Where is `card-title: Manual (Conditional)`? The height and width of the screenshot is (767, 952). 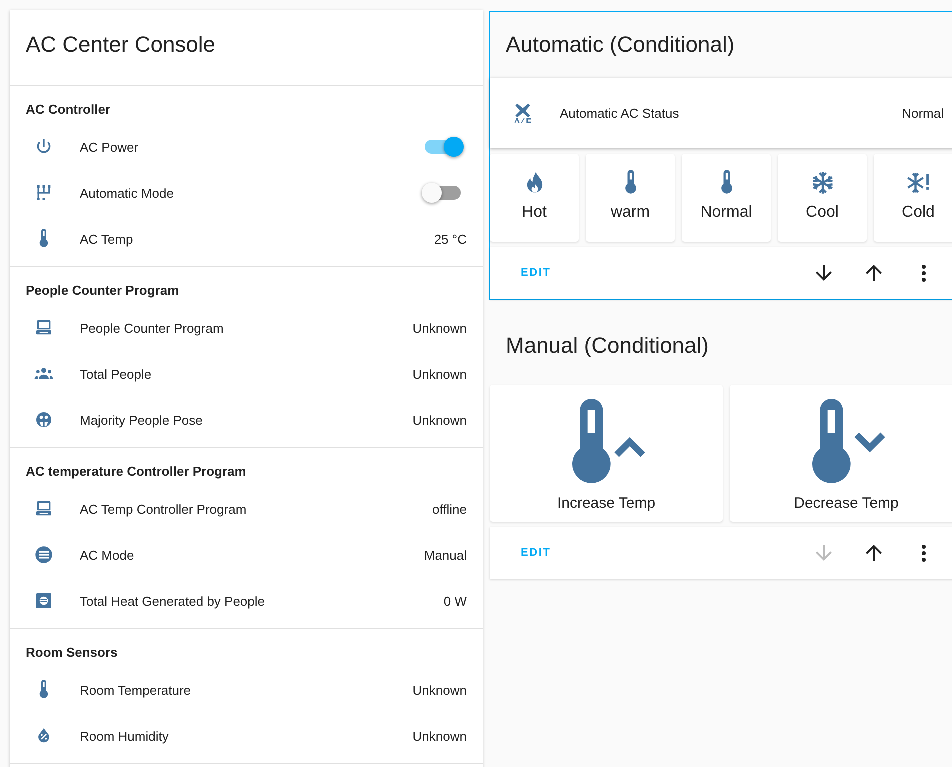
card-title: Manual (Conditional) is located at coordinates (607, 346).